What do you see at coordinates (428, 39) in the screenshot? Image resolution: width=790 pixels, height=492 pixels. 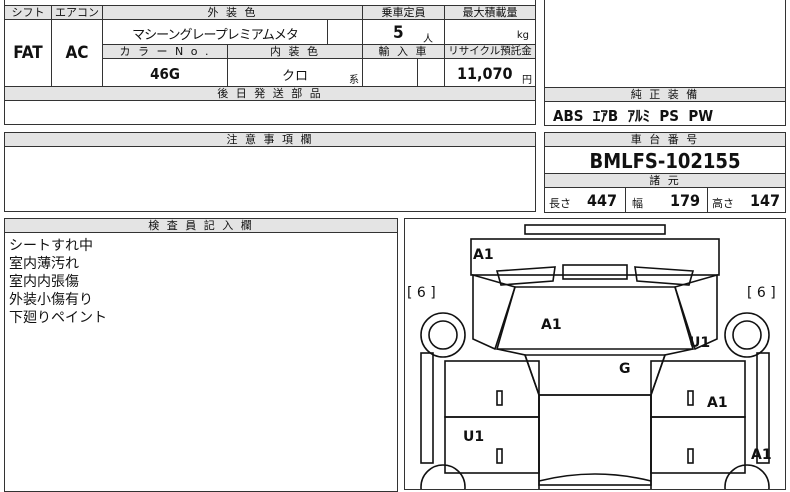 I see `capacity-unit: 人` at bounding box center [428, 39].